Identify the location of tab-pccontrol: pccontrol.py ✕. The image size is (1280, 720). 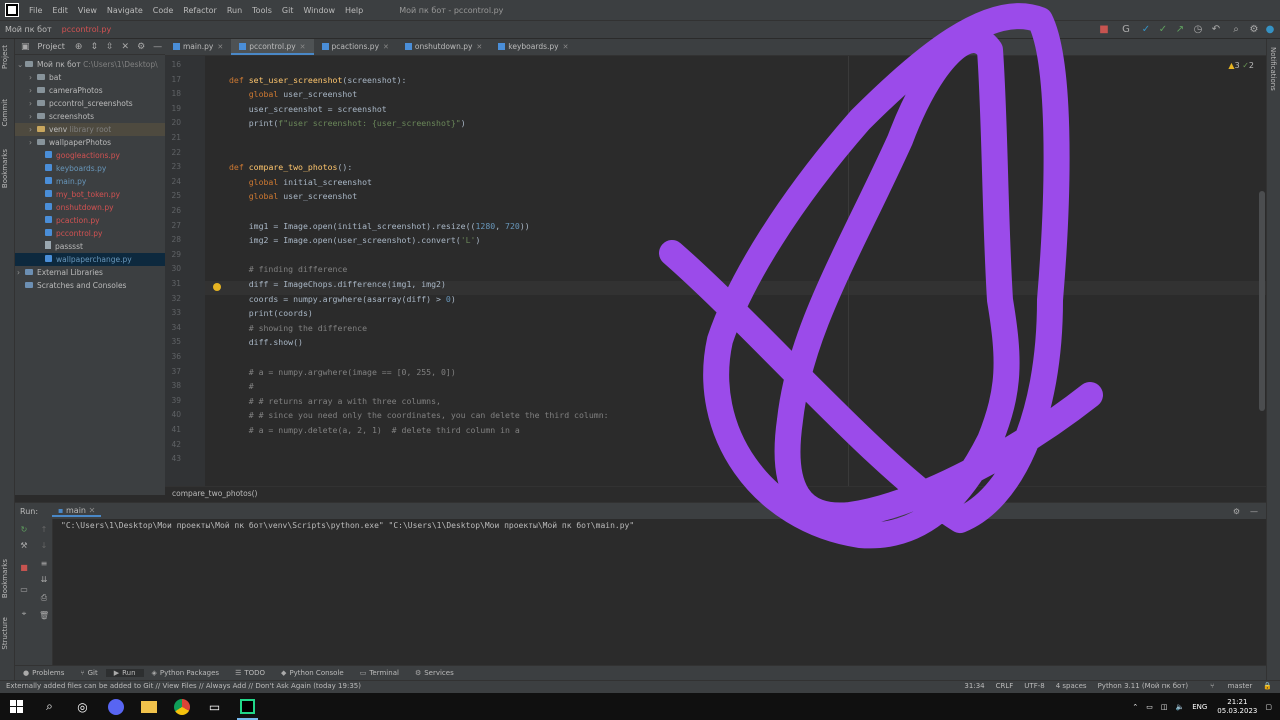
(272, 47).